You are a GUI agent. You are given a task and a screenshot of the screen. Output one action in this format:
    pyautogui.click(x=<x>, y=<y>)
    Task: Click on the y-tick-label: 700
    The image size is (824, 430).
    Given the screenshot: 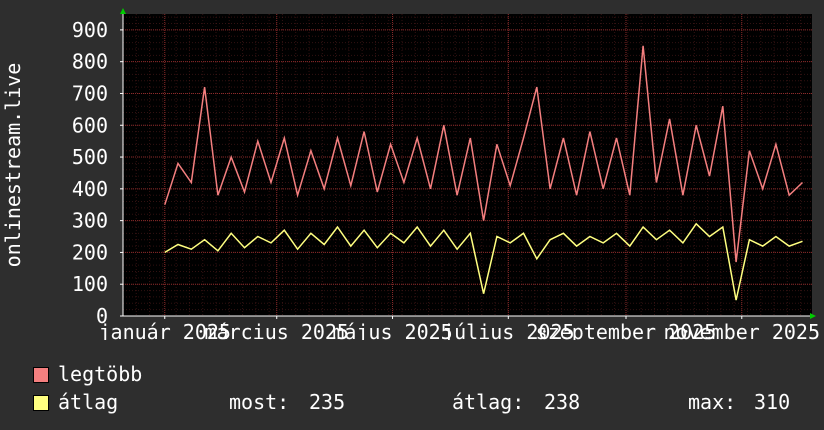 What is the action you would take?
    pyautogui.click(x=90, y=93)
    